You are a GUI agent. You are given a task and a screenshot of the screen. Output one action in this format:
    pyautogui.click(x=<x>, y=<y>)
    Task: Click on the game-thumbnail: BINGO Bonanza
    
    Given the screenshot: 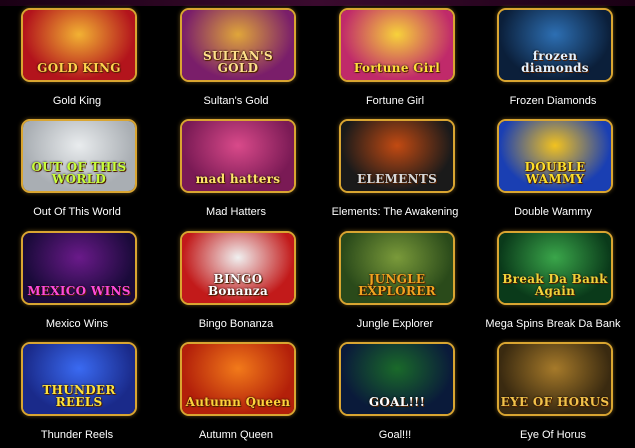 What is the action you would take?
    pyautogui.click(x=238, y=268)
    